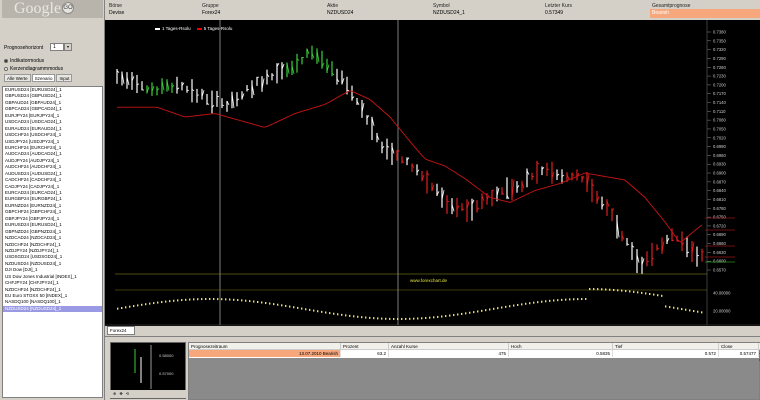  What do you see at coordinates (127, 394) in the screenshot?
I see `mini-reset-icon: ⟲` at bounding box center [127, 394].